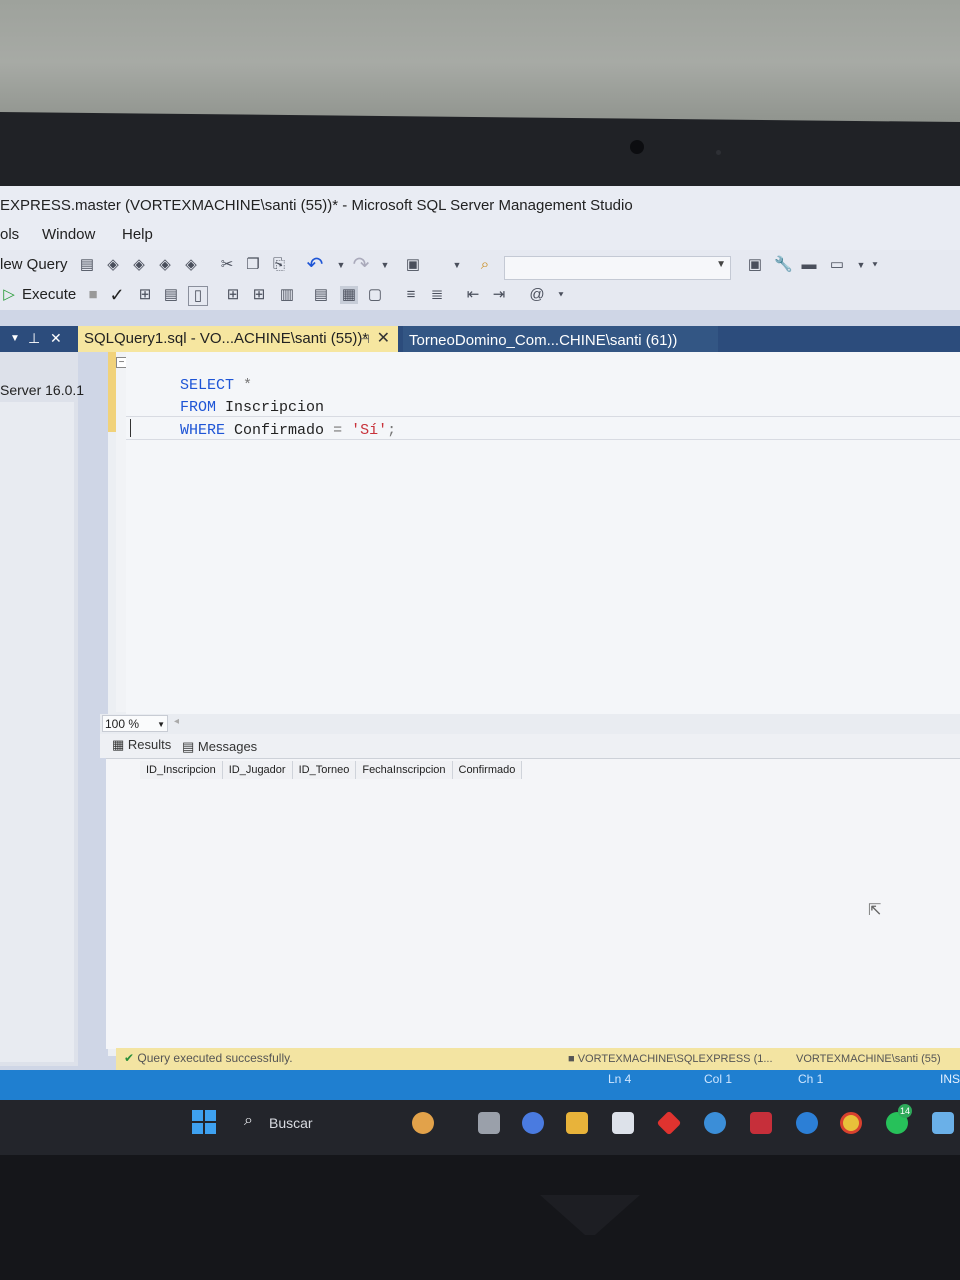  I want to click on database-engine-query-icon: ▤, so click(87, 265).